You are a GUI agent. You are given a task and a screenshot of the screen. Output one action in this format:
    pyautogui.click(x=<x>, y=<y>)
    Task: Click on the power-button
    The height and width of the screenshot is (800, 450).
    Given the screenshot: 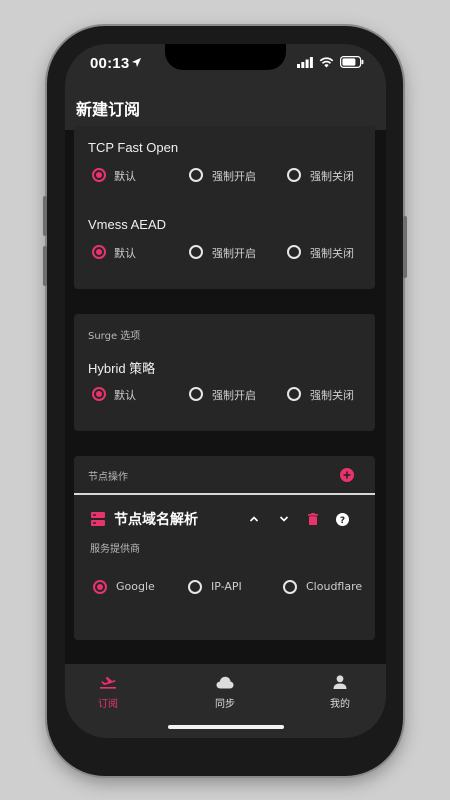 What is the action you would take?
    pyautogui.click(x=405, y=247)
    